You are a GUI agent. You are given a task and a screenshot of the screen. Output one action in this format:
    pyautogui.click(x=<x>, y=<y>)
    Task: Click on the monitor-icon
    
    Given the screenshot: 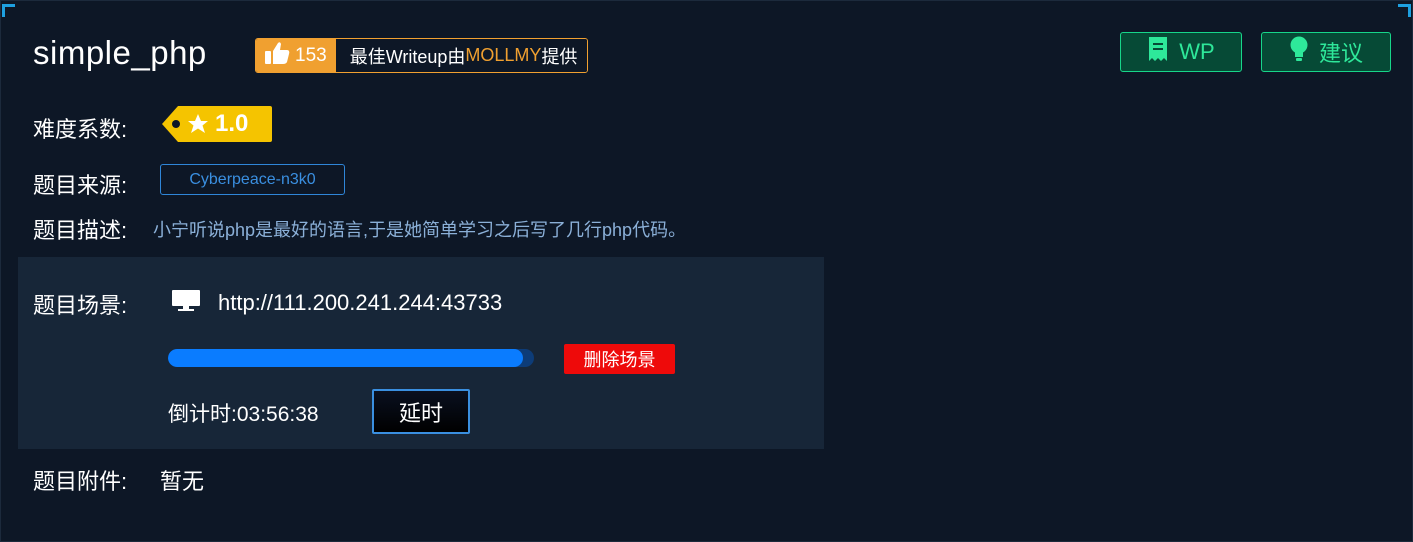 What is the action you would take?
    pyautogui.click(x=186, y=303)
    